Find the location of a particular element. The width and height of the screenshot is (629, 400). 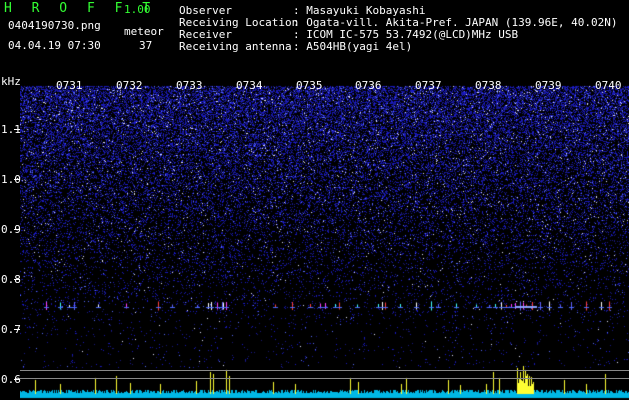

time-label-0740: 0740 is located at coordinates (608, 85).